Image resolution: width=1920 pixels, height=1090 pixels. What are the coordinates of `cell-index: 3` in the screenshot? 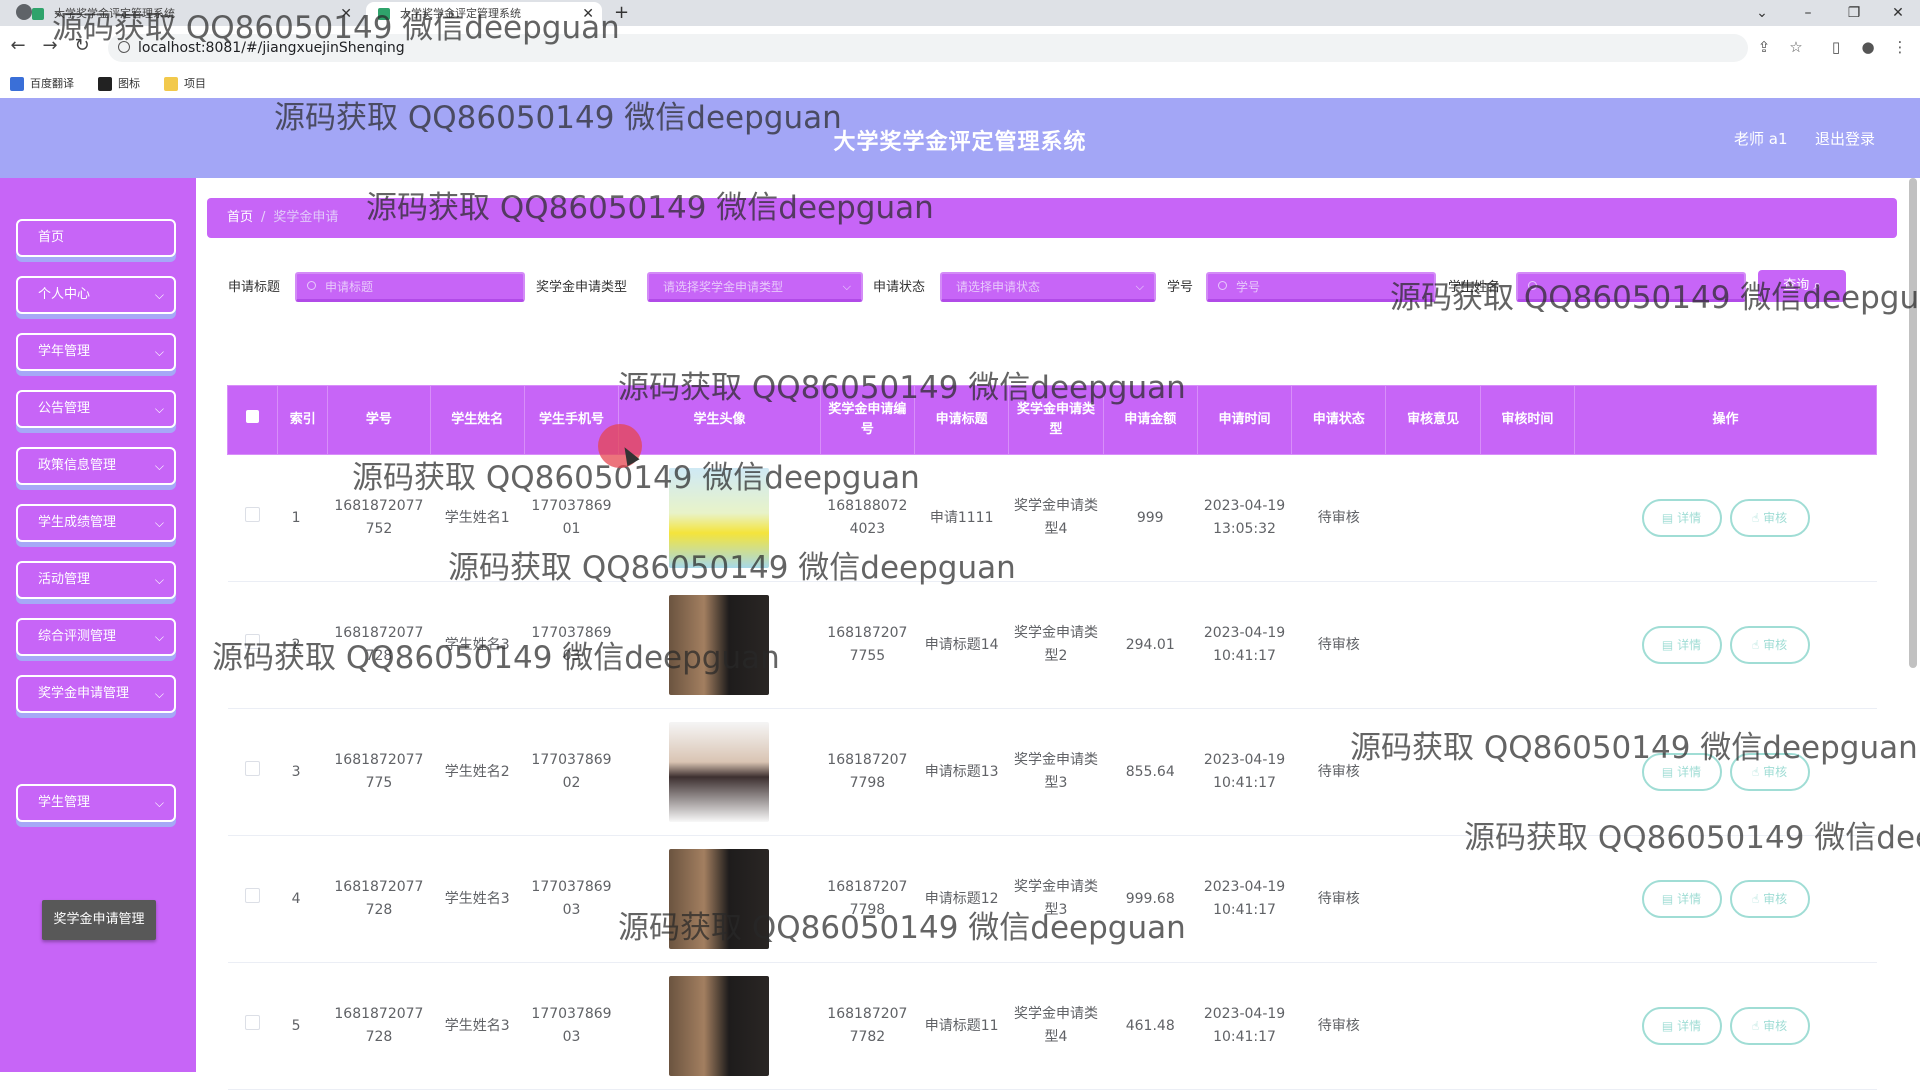 It's located at (302, 772).